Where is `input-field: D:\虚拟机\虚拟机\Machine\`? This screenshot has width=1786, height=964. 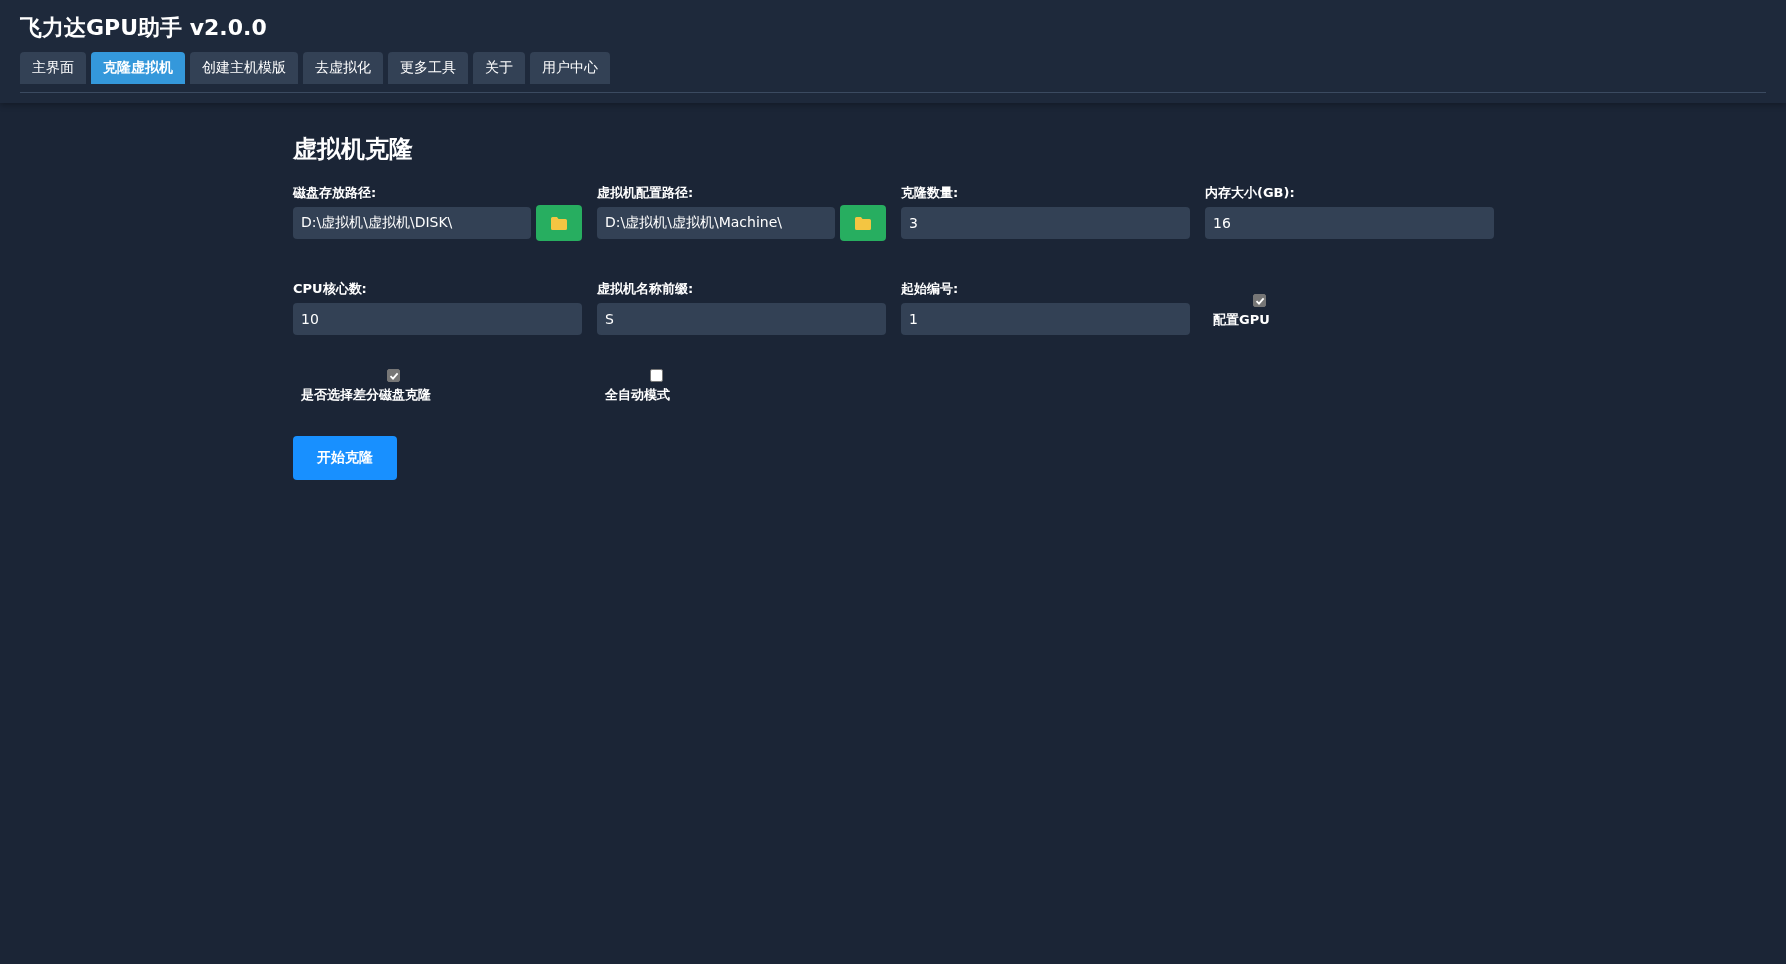 input-field: D:\虚拟机\虚拟机\Machine\ is located at coordinates (716, 223).